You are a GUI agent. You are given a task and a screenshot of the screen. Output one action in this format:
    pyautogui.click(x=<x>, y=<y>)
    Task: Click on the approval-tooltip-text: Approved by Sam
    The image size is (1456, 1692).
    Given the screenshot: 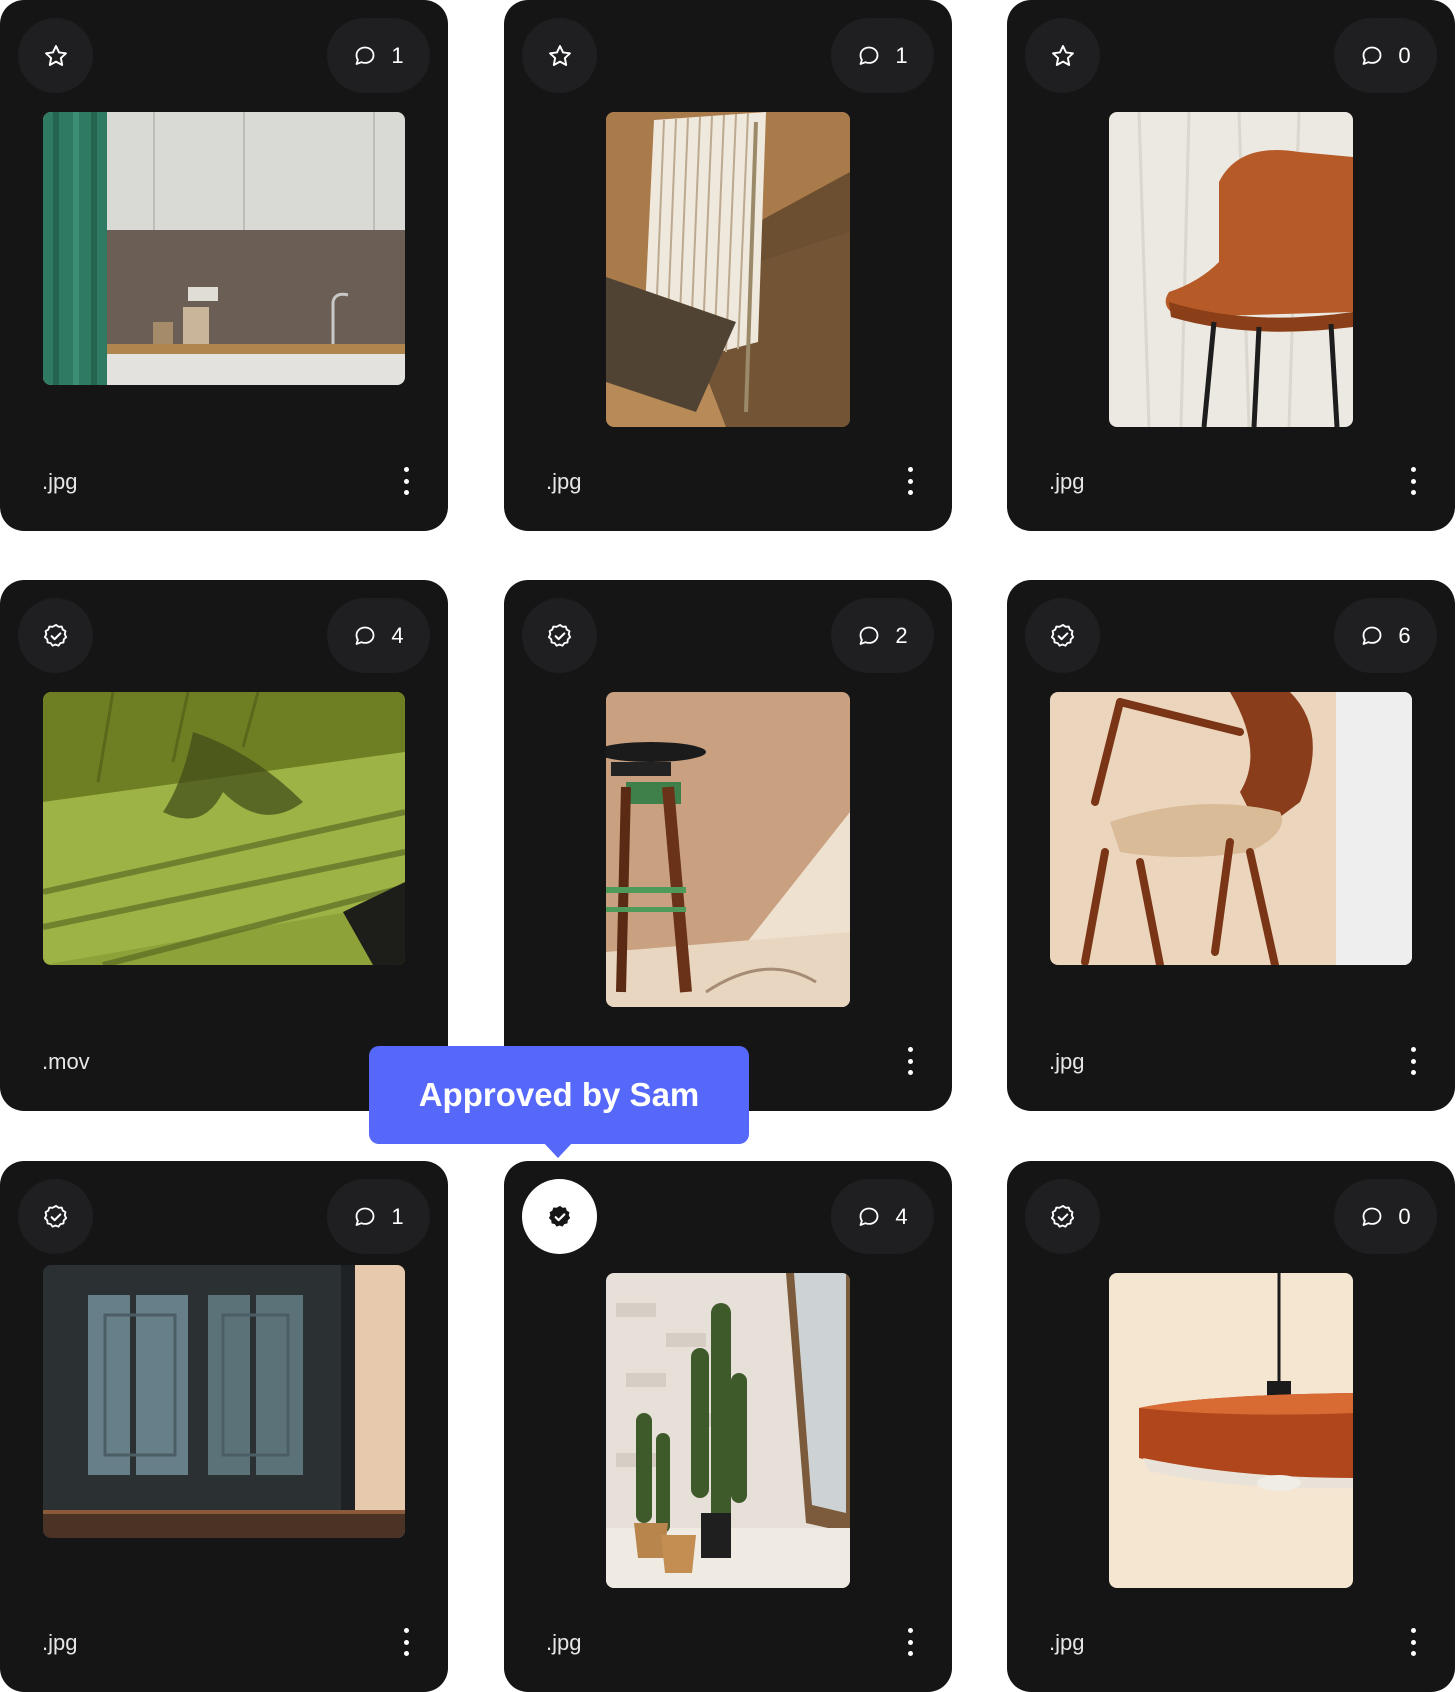 What is the action you would take?
    pyautogui.click(x=559, y=1094)
    